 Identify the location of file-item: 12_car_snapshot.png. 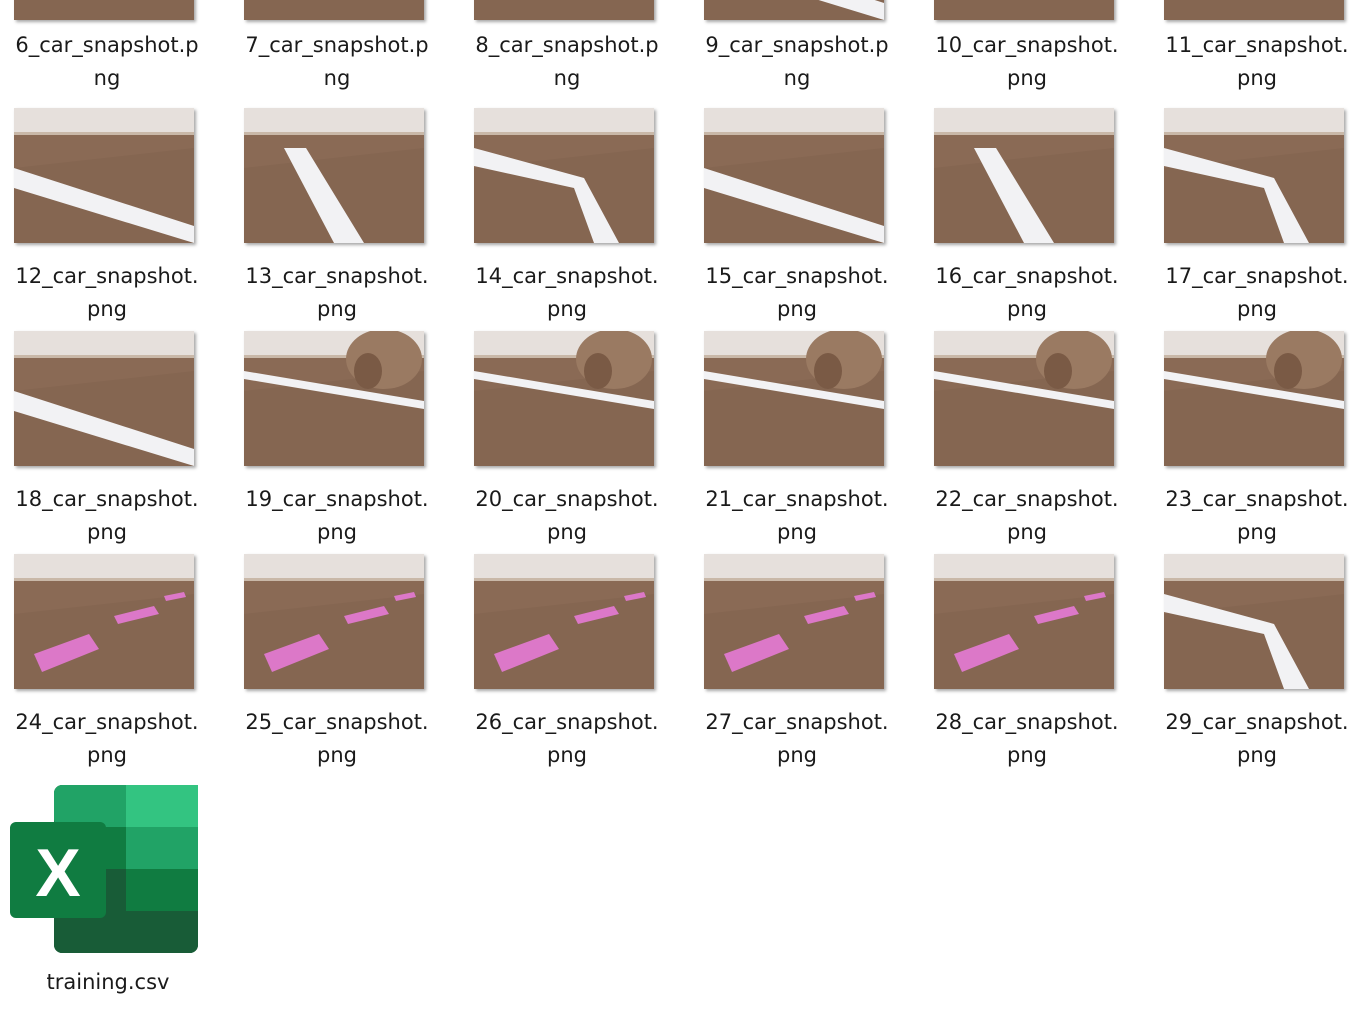
(115, 215).